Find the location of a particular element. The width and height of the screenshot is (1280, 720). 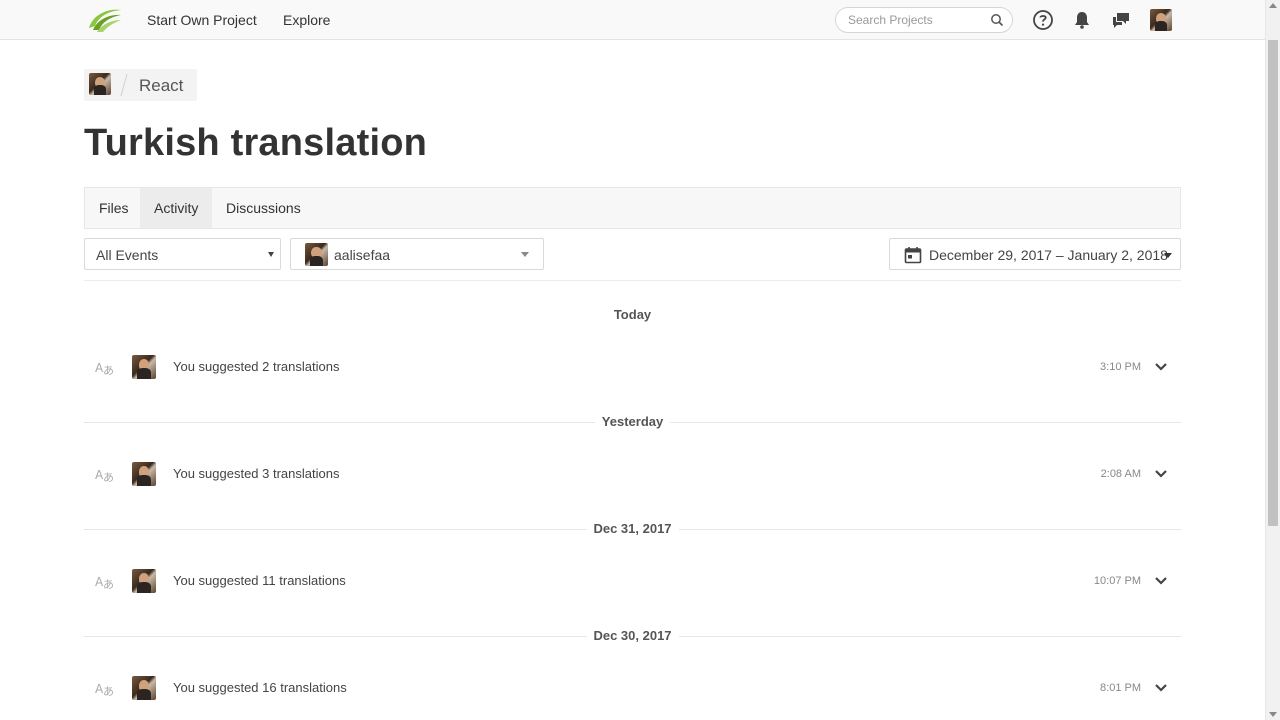

day-header-dec-31: Dec 31, 2017 is located at coordinates (632, 529).